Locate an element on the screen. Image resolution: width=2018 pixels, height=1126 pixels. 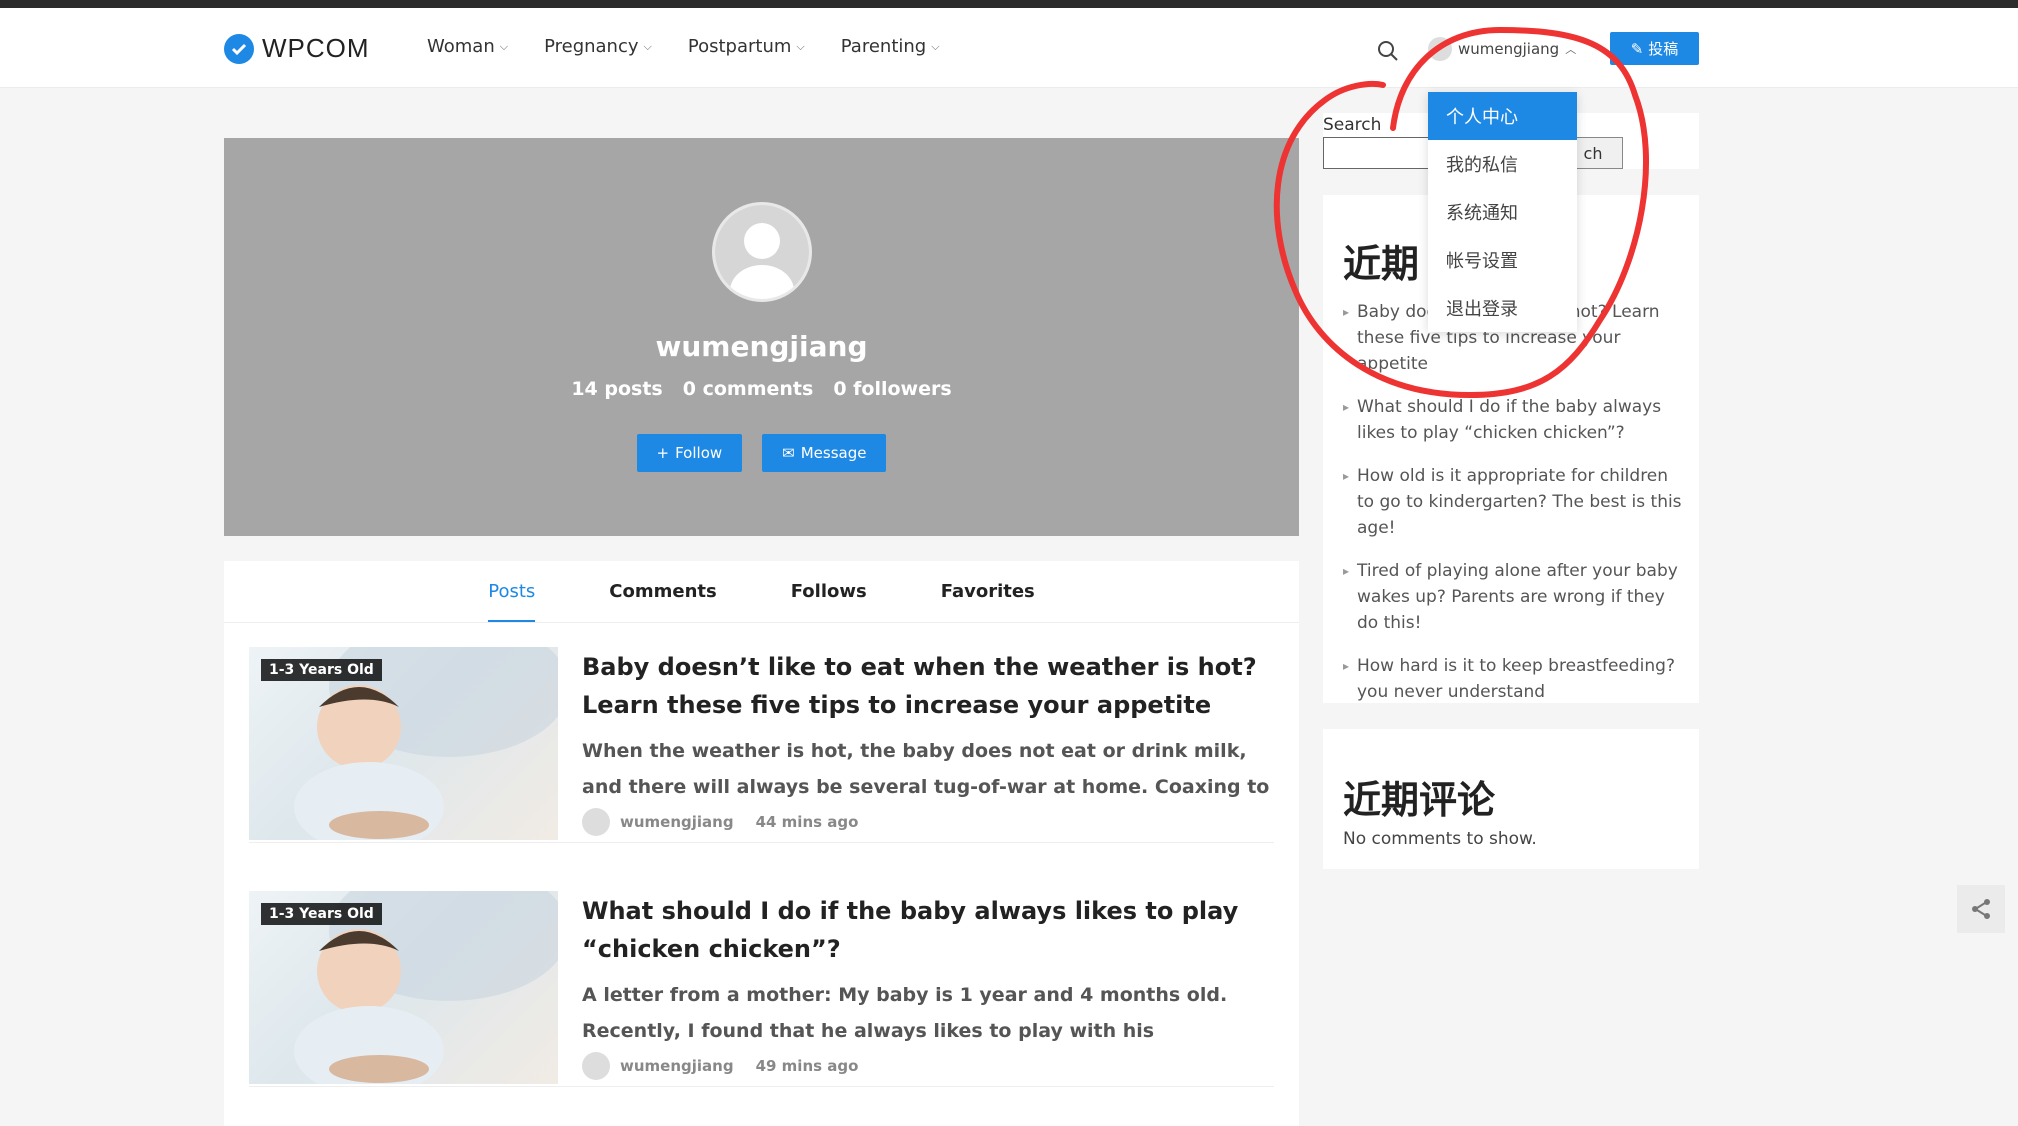
contribute-button: ✎ 投稿 is located at coordinates (1654, 48).